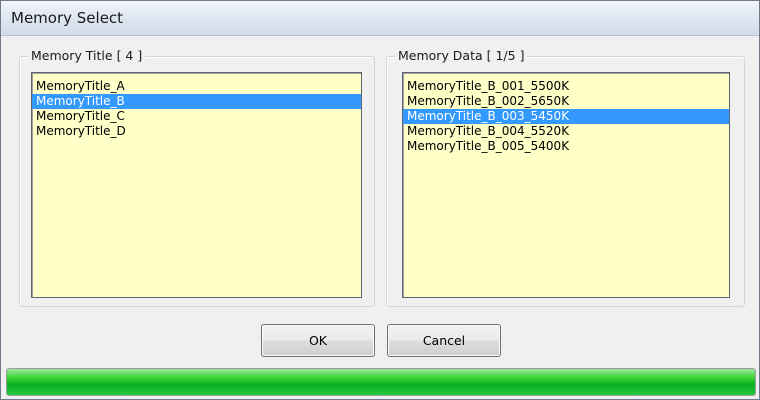  Describe the element at coordinates (196, 86) in the screenshot. I see `memory-title-list-item: MemoryTitle_A` at that location.